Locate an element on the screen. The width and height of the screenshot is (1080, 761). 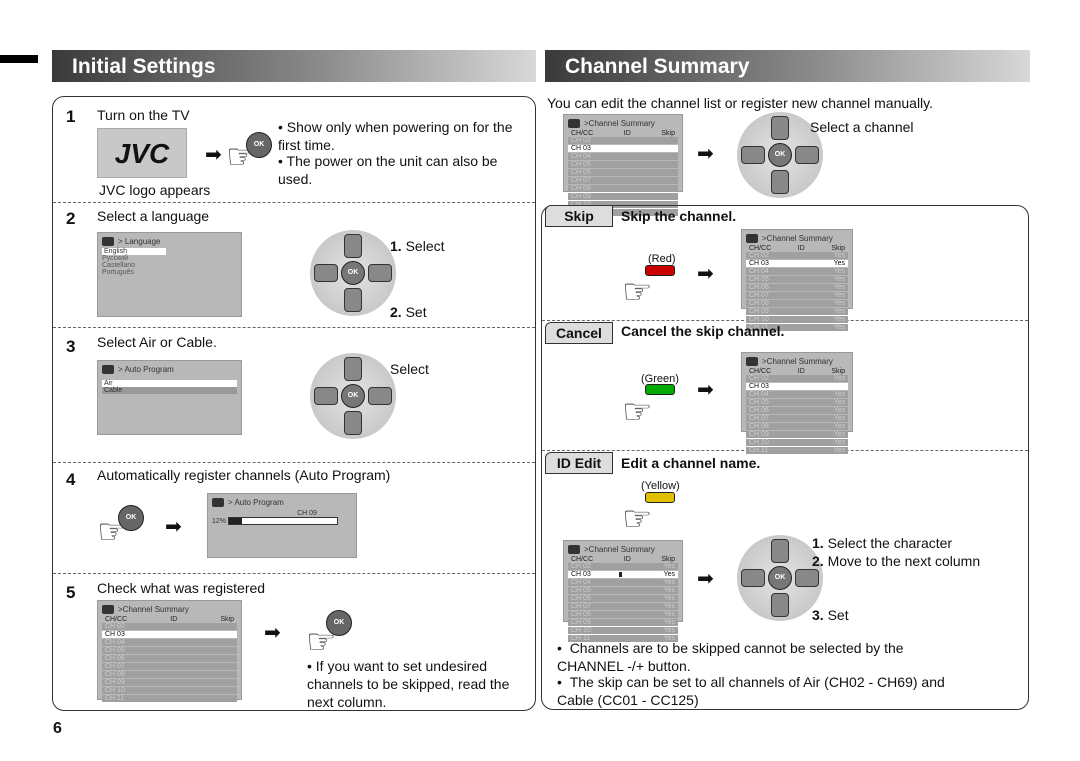
channel-number: CH 05 is located at coordinates (581, 590).